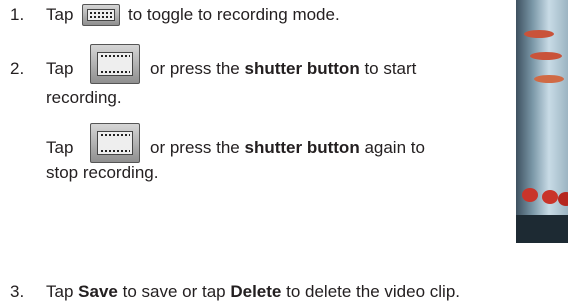 Image resolution: width=568 pixels, height=305 pixels. What do you see at coordinates (542, 121) in the screenshot?
I see `video-preview-photo` at bounding box center [542, 121].